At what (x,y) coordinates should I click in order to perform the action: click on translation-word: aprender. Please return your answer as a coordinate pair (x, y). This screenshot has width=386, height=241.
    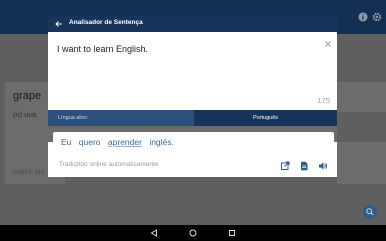
    Looking at the image, I should click on (125, 142).